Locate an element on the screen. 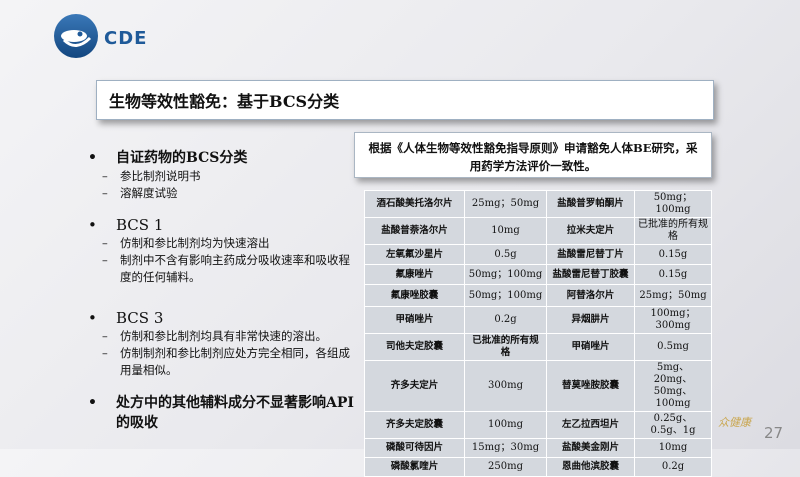  table-row: 盐酸普萘洛尔片 10mg 拉米夫定片 已批准的所有规格 is located at coordinates (538, 231).